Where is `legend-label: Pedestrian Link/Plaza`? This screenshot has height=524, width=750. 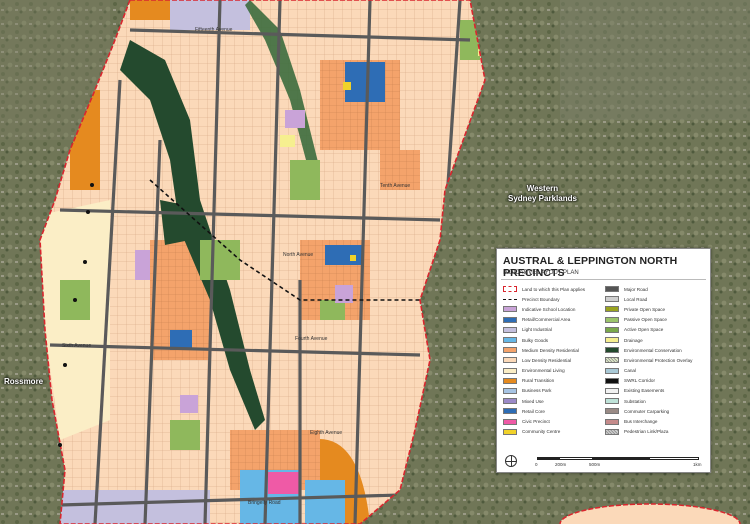
legend-label: Pedestrian Link/Plaza is located at coordinates (646, 432).